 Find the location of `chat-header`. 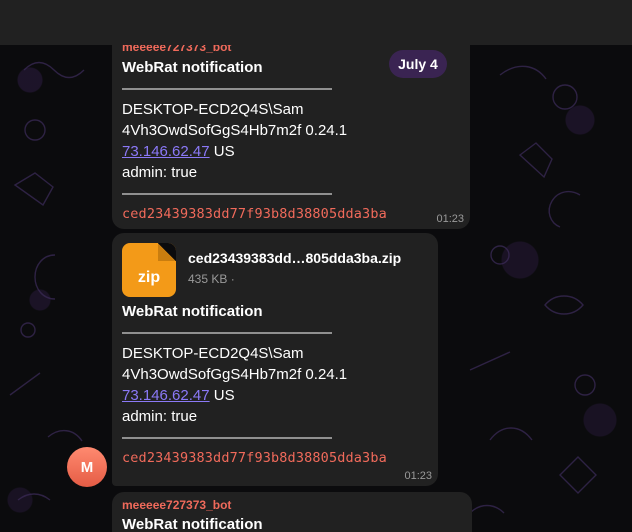

chat-header is located at coordinates (316, 22).